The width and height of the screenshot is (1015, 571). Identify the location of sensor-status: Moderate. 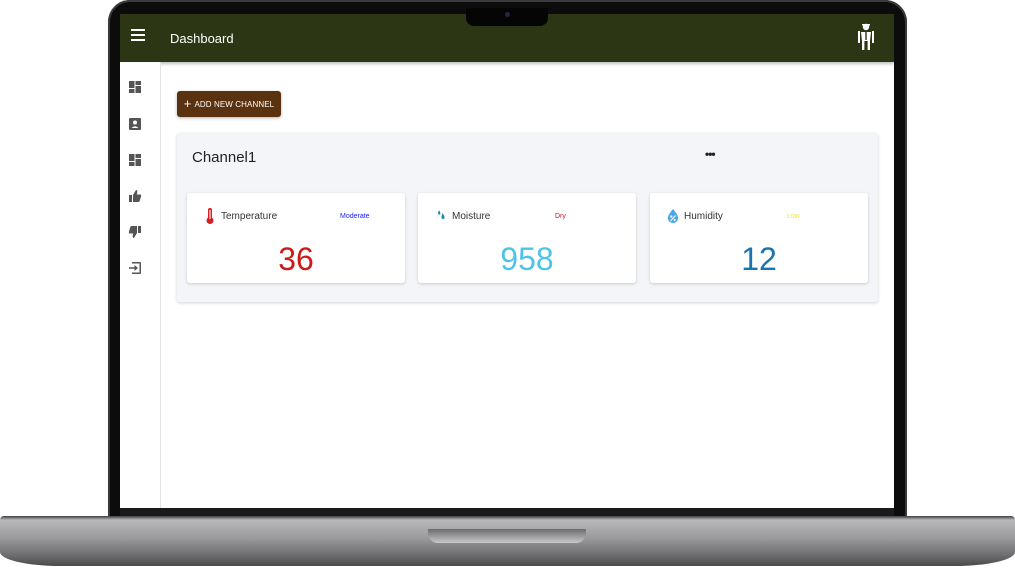
(355, 216).